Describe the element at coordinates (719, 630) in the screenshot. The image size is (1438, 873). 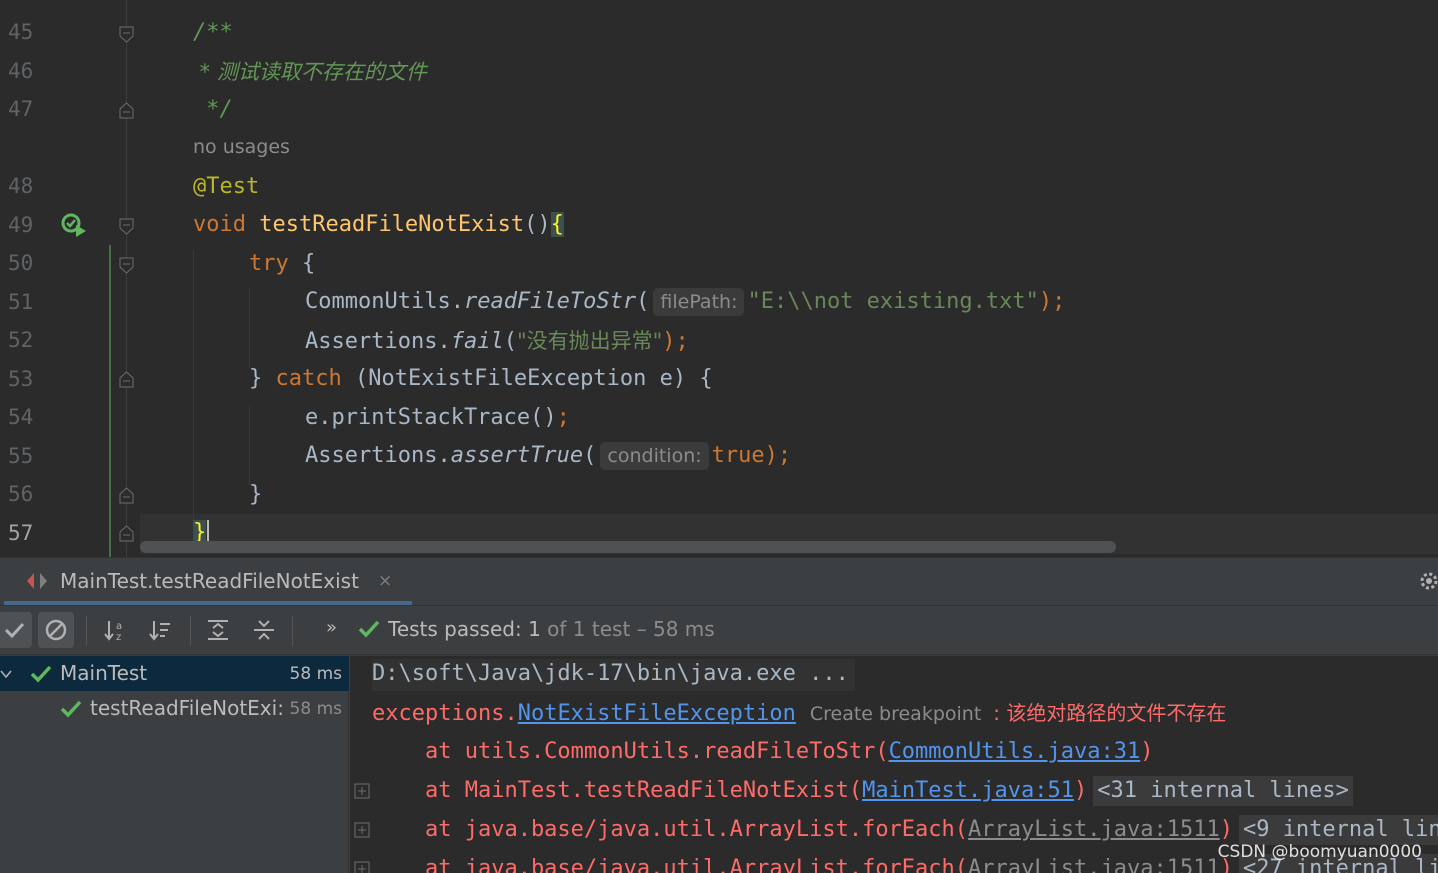
I see `test-runner-toolbar: az` at that location.